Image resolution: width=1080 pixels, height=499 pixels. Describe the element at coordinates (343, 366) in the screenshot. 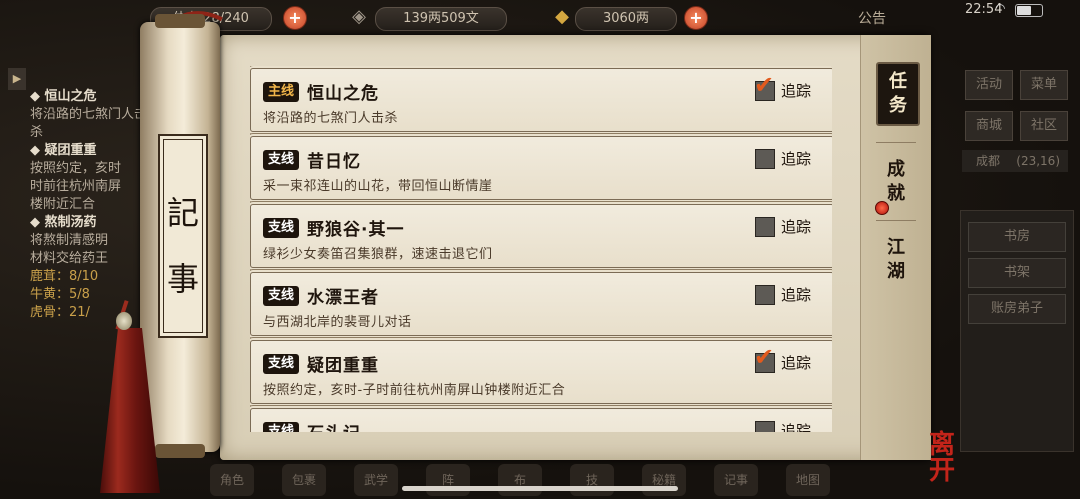

I see `quest-title: 疑团重重` at that location.